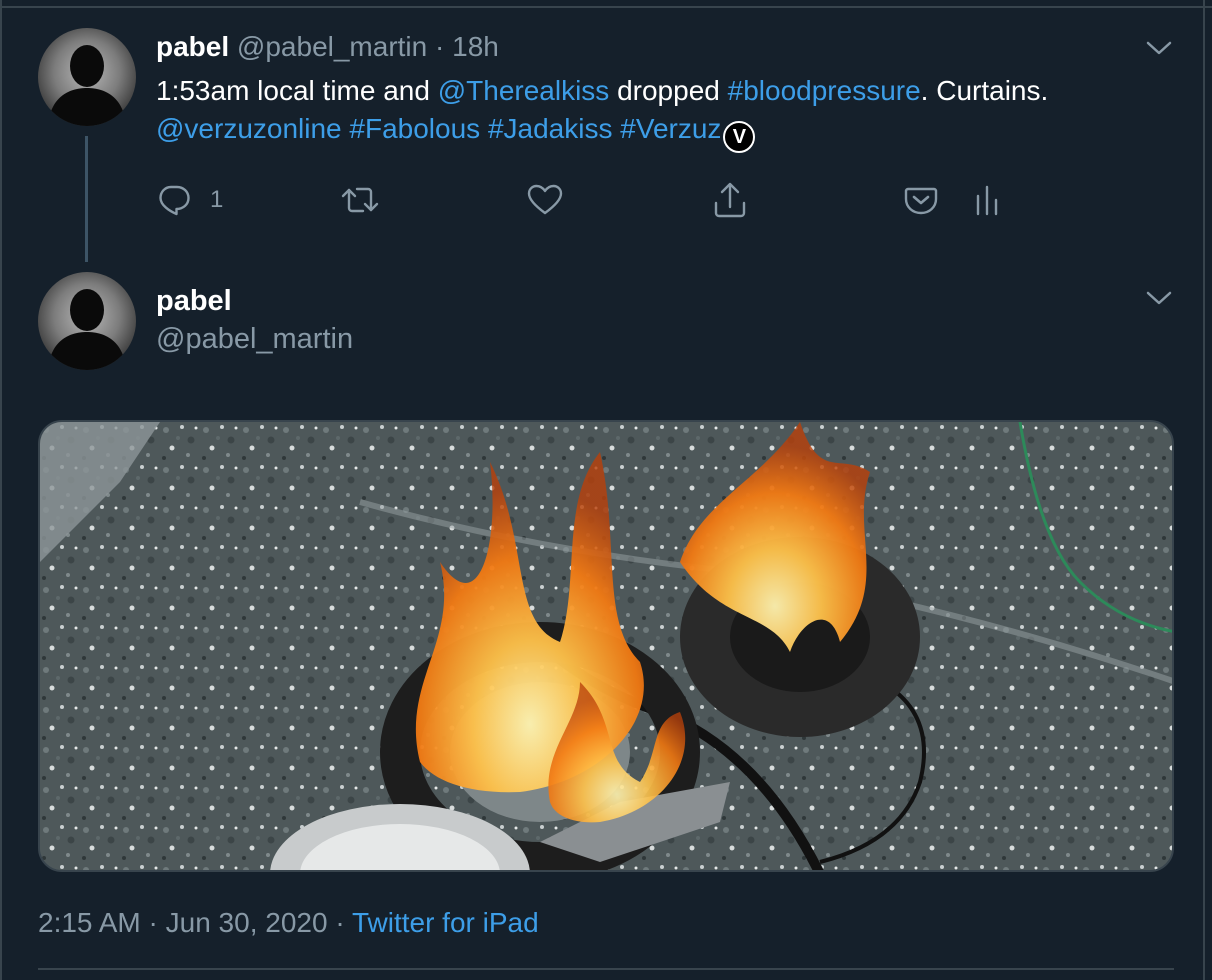  What do you see at coordinates (89, 922) in the screenshot?
I see `tweet-time: 2:15 AM` at bounding box center [89, 922].